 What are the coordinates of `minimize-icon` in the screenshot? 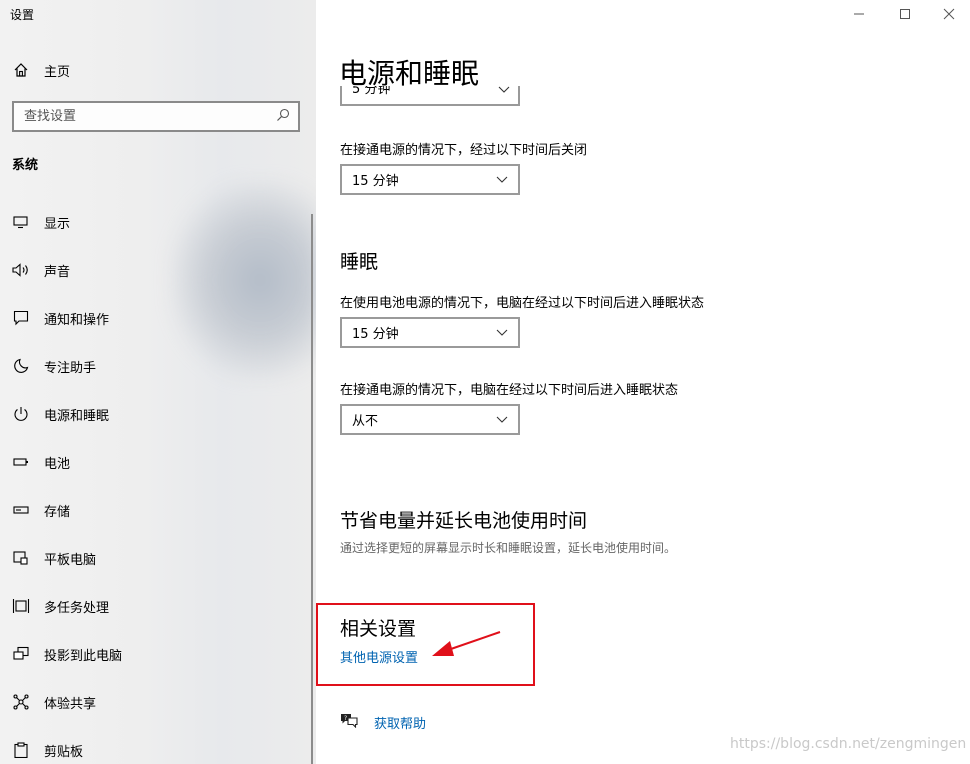 It's located at (859, 14).